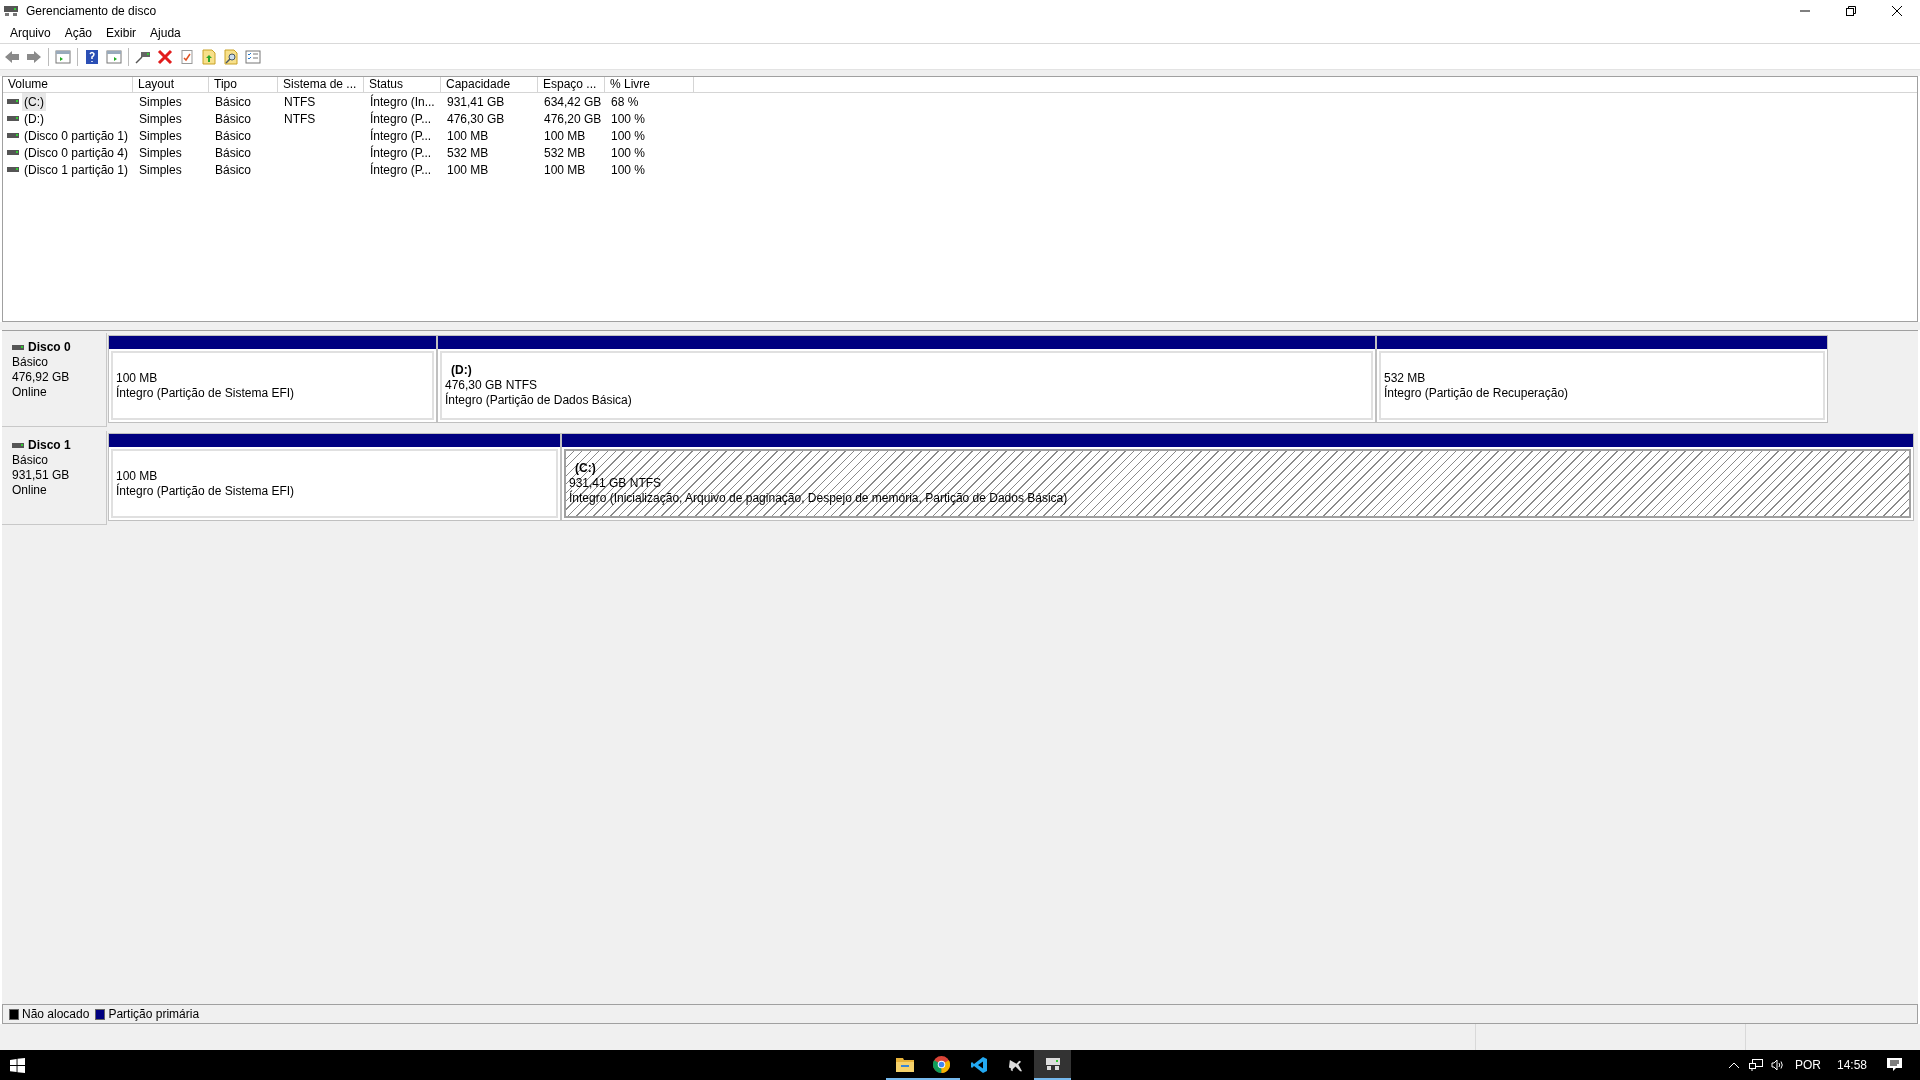 The image size is (1920, 1080). What do you see at coordinates (121, 32) in the screenshot?
I see `menu-item: Exibir` at bounding box center [121, 32].